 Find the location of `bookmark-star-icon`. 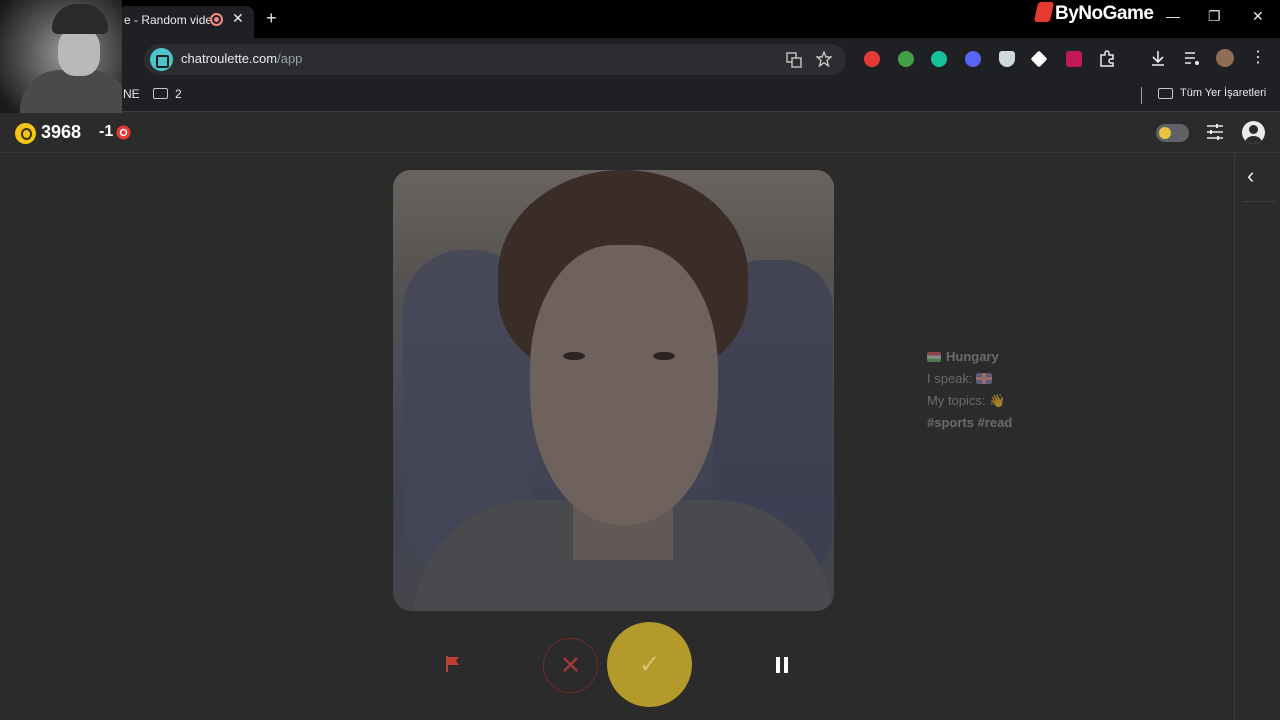

bookmark-star-icon is located at coordinates (824, 59).